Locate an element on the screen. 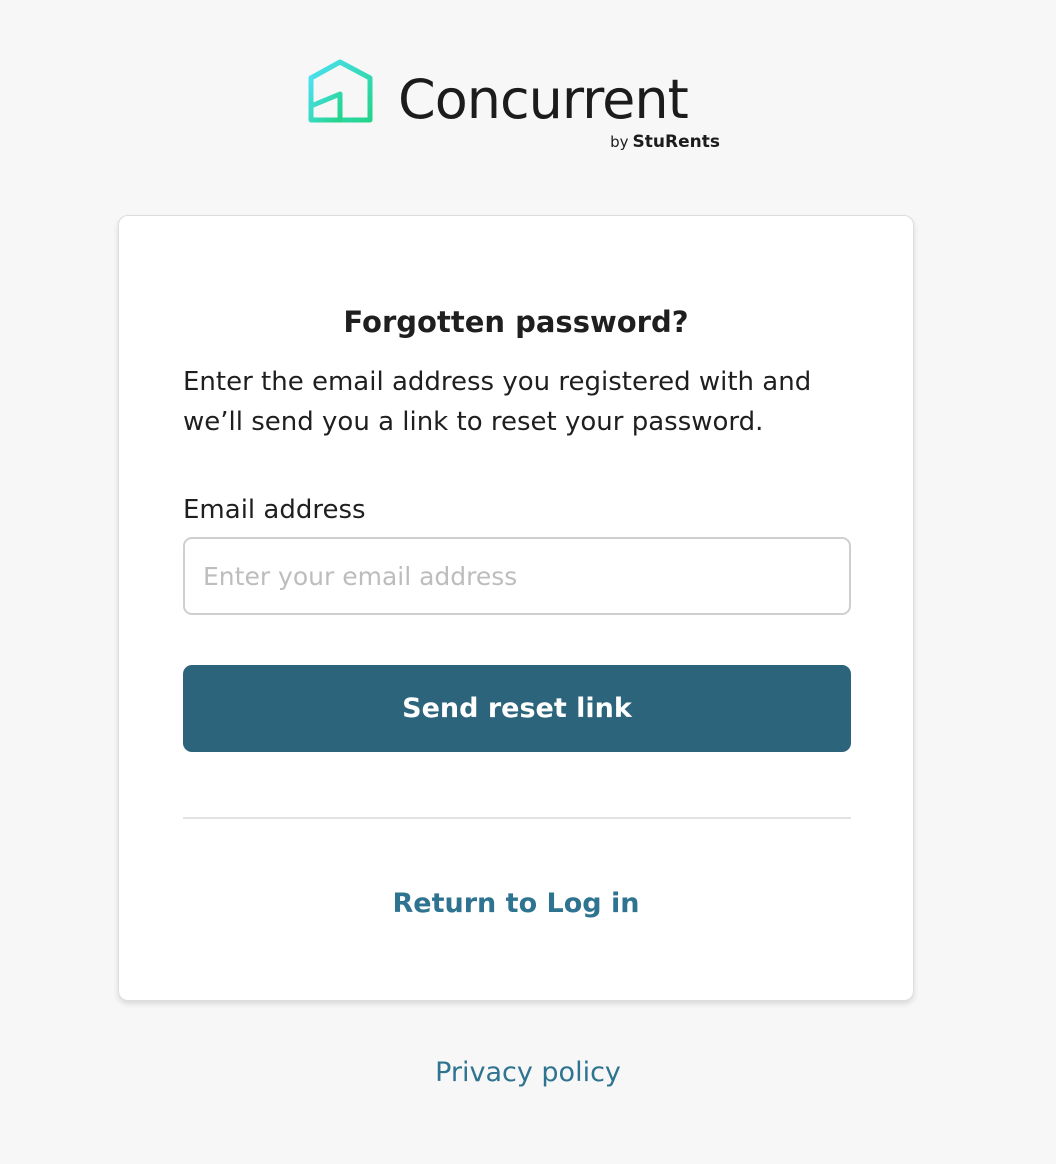 The image size is (1056, 1164). logo-brand-text: StuRents is located at coordinates (676, 142).